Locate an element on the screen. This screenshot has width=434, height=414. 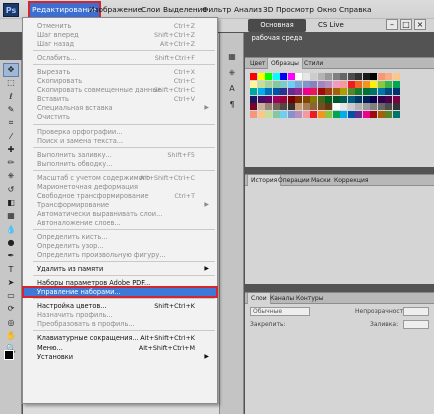
blend-mode-select: Обычные is located at coordinates (280, 311).